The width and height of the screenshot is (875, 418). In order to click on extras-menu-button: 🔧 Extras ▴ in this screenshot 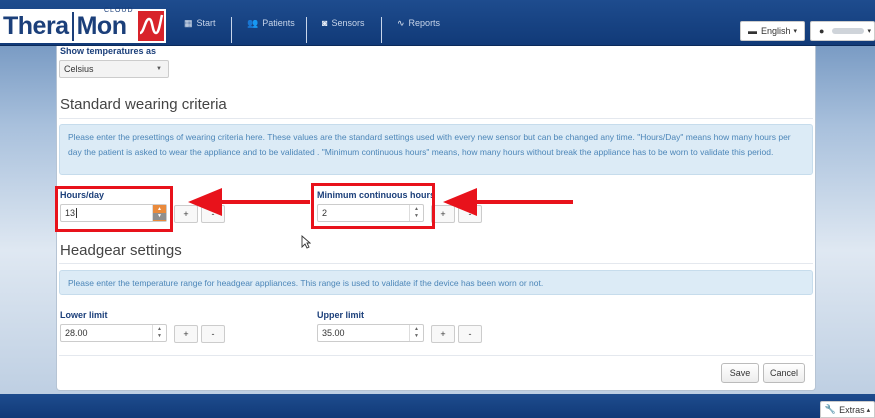, I will do `click(847, 409)`.